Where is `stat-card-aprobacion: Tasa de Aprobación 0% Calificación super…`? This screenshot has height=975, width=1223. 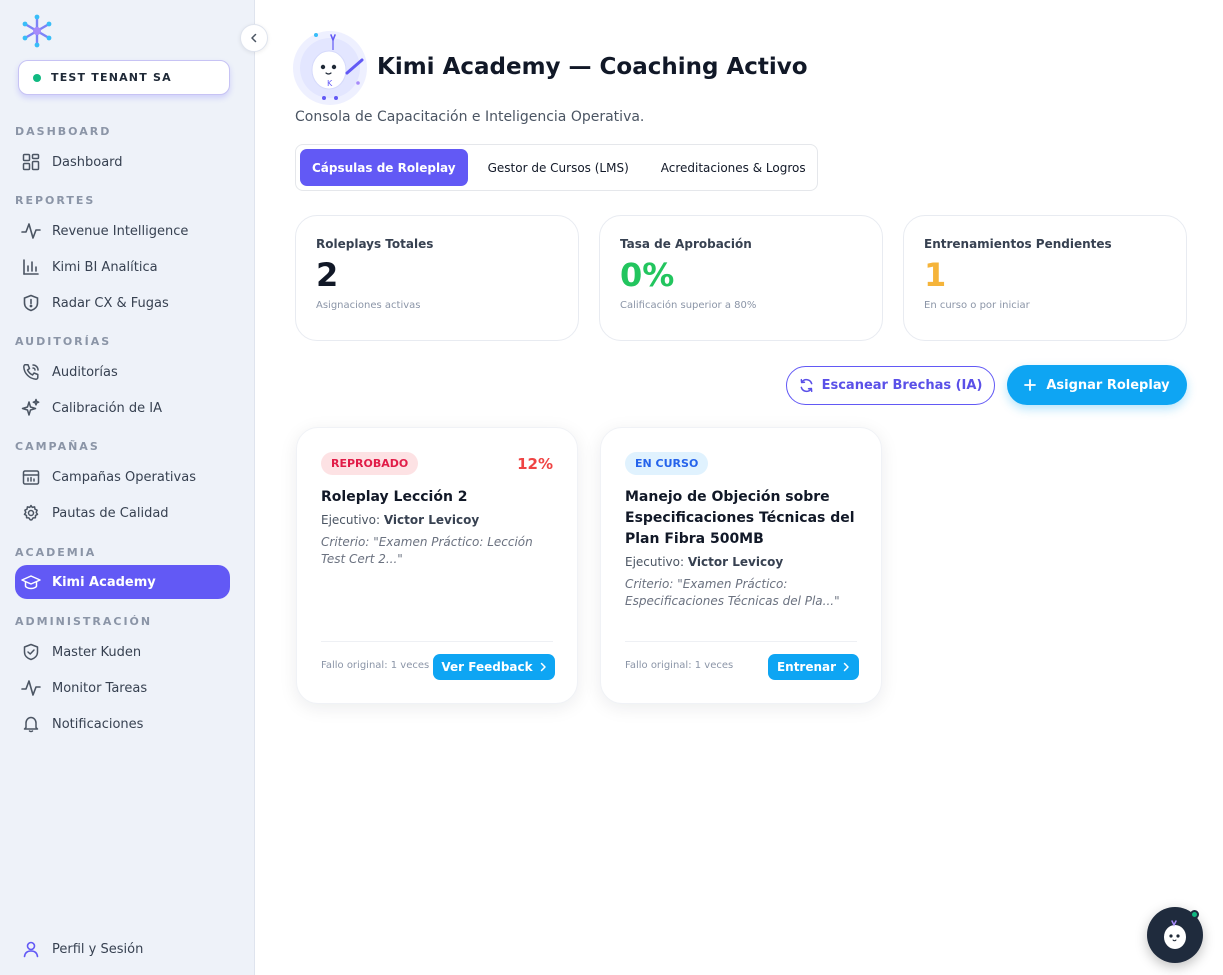 stat-card-aprobacion: Tasa de Aprobación 0% Calificación super… is located at coordinates (741, 278).